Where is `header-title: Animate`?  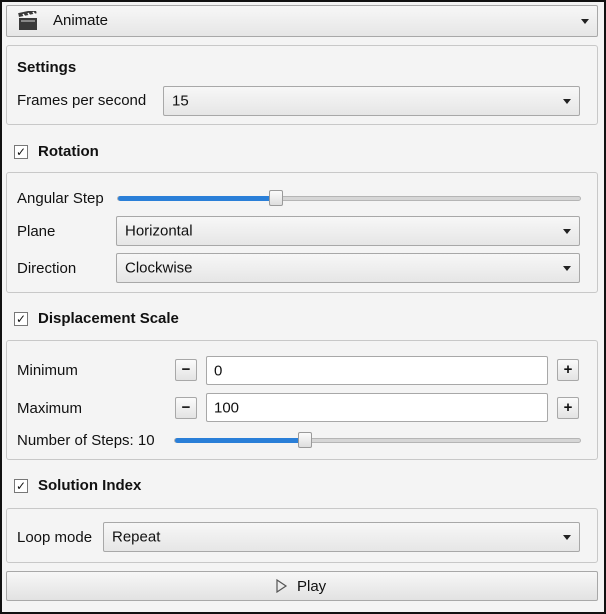
header-title: Animate is located at coordinates (81, 20).